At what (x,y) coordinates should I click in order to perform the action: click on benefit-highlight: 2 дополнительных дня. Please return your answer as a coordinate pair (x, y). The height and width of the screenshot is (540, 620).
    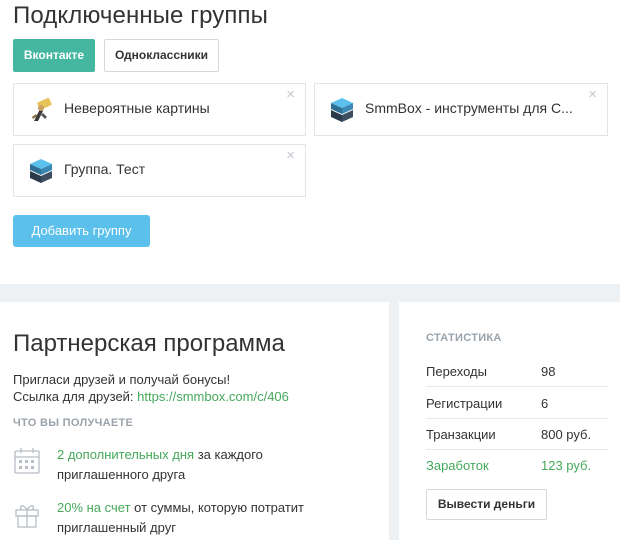
    Looking at the image, I should click on (126, 454).